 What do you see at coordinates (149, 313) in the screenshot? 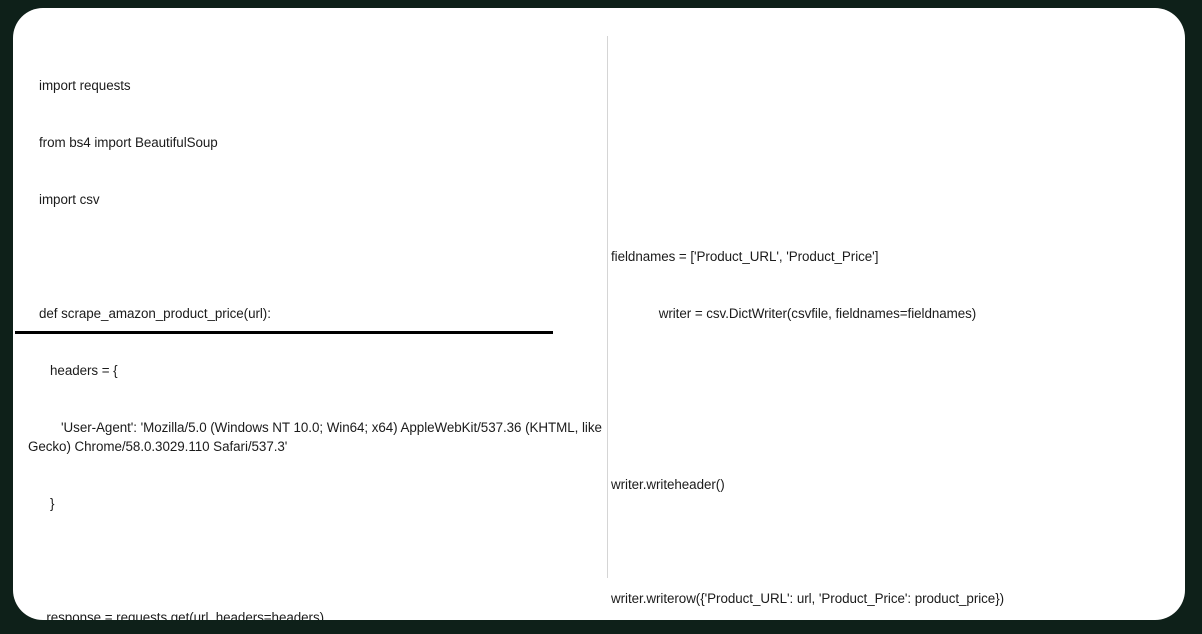
I see `code-line: def scrape_amazon_product_price(url):` at bounding box center [149, 313].